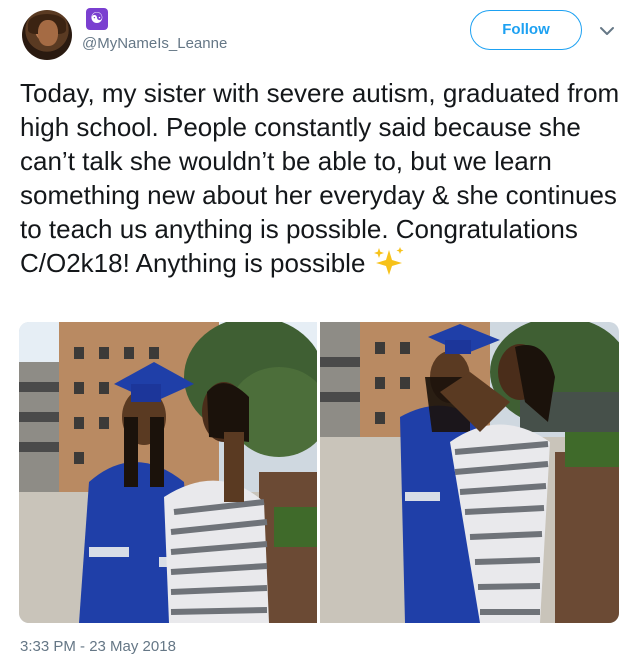  I want to click on follow-button: Follow, so click(526, 30).